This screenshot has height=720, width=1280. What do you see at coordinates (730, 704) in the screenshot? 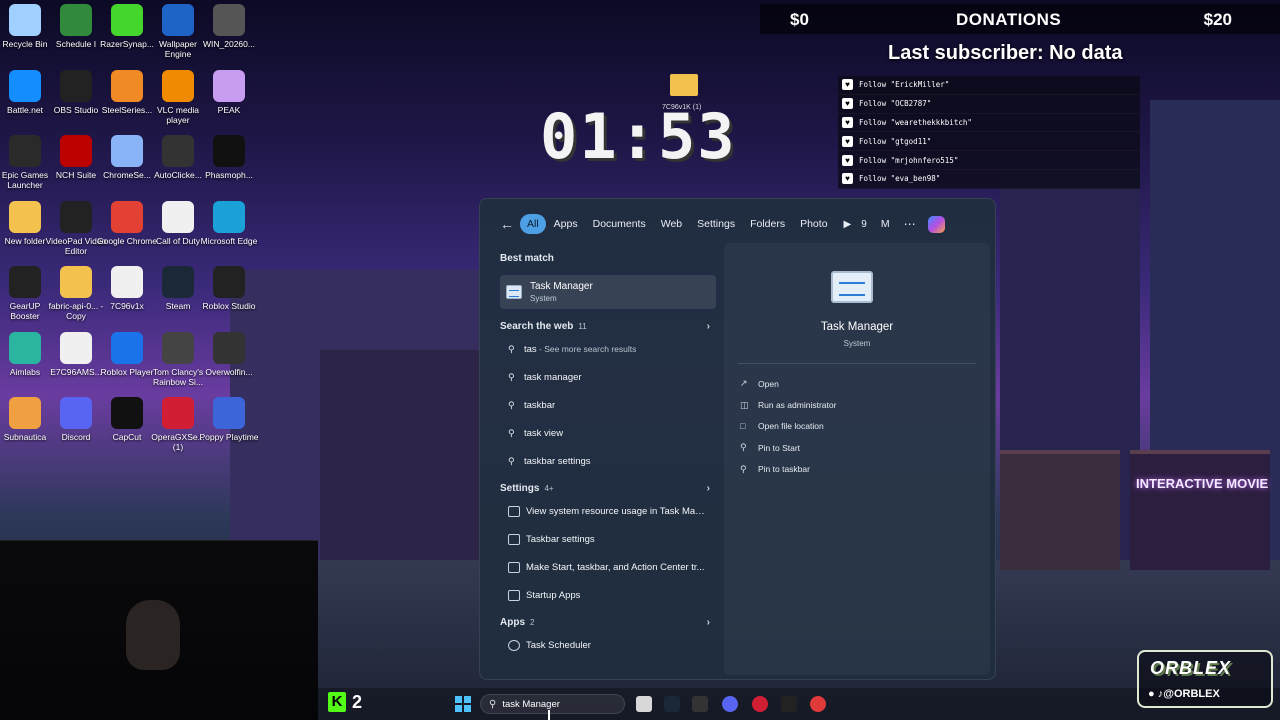
I see `discord-taskbar-icon` at bounding box center [730, 704].